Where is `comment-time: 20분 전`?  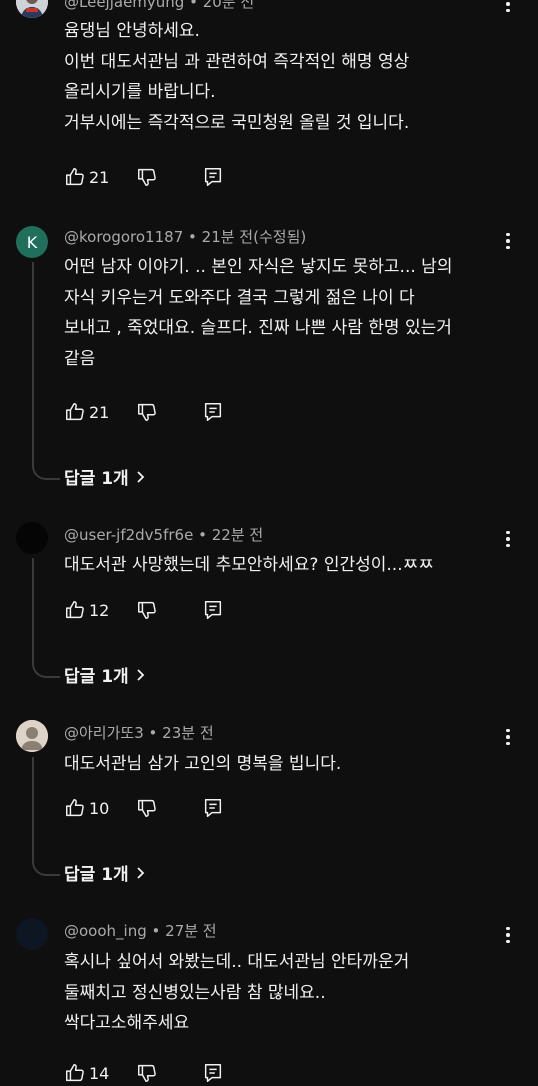
comment-time: 20분 전 is located at coordinates (228, 5).